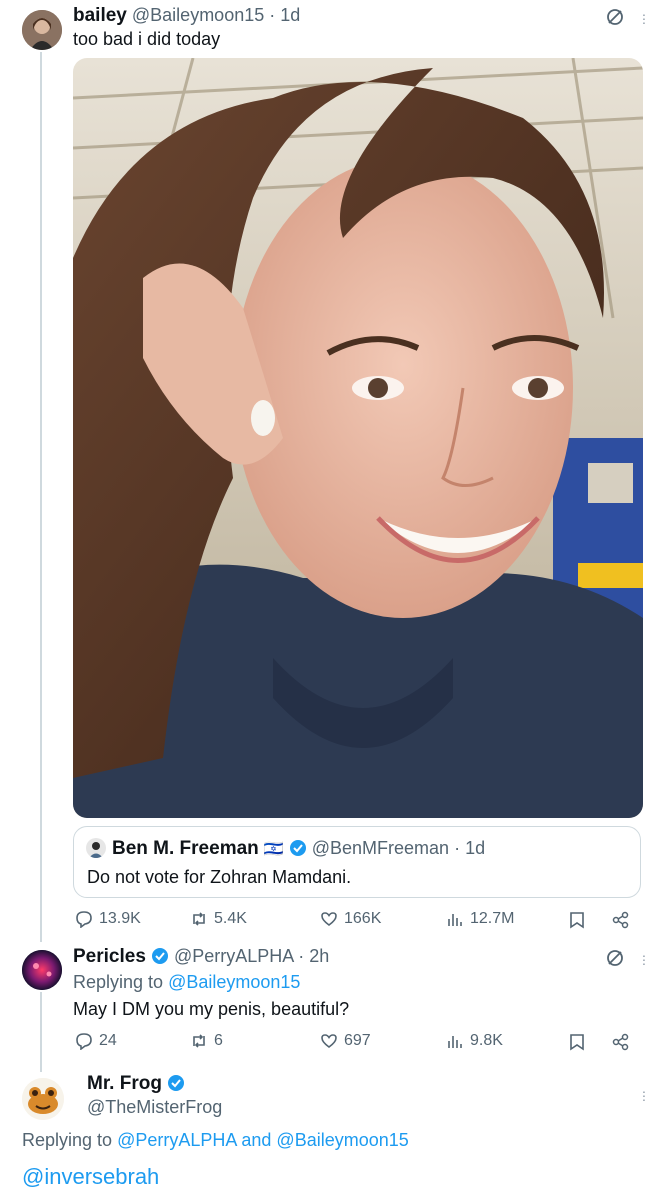 Image resolution: width=662 pixels, height=1200 pixels. I want to click on display-name: Mr. Frog, so click(124, 1083).